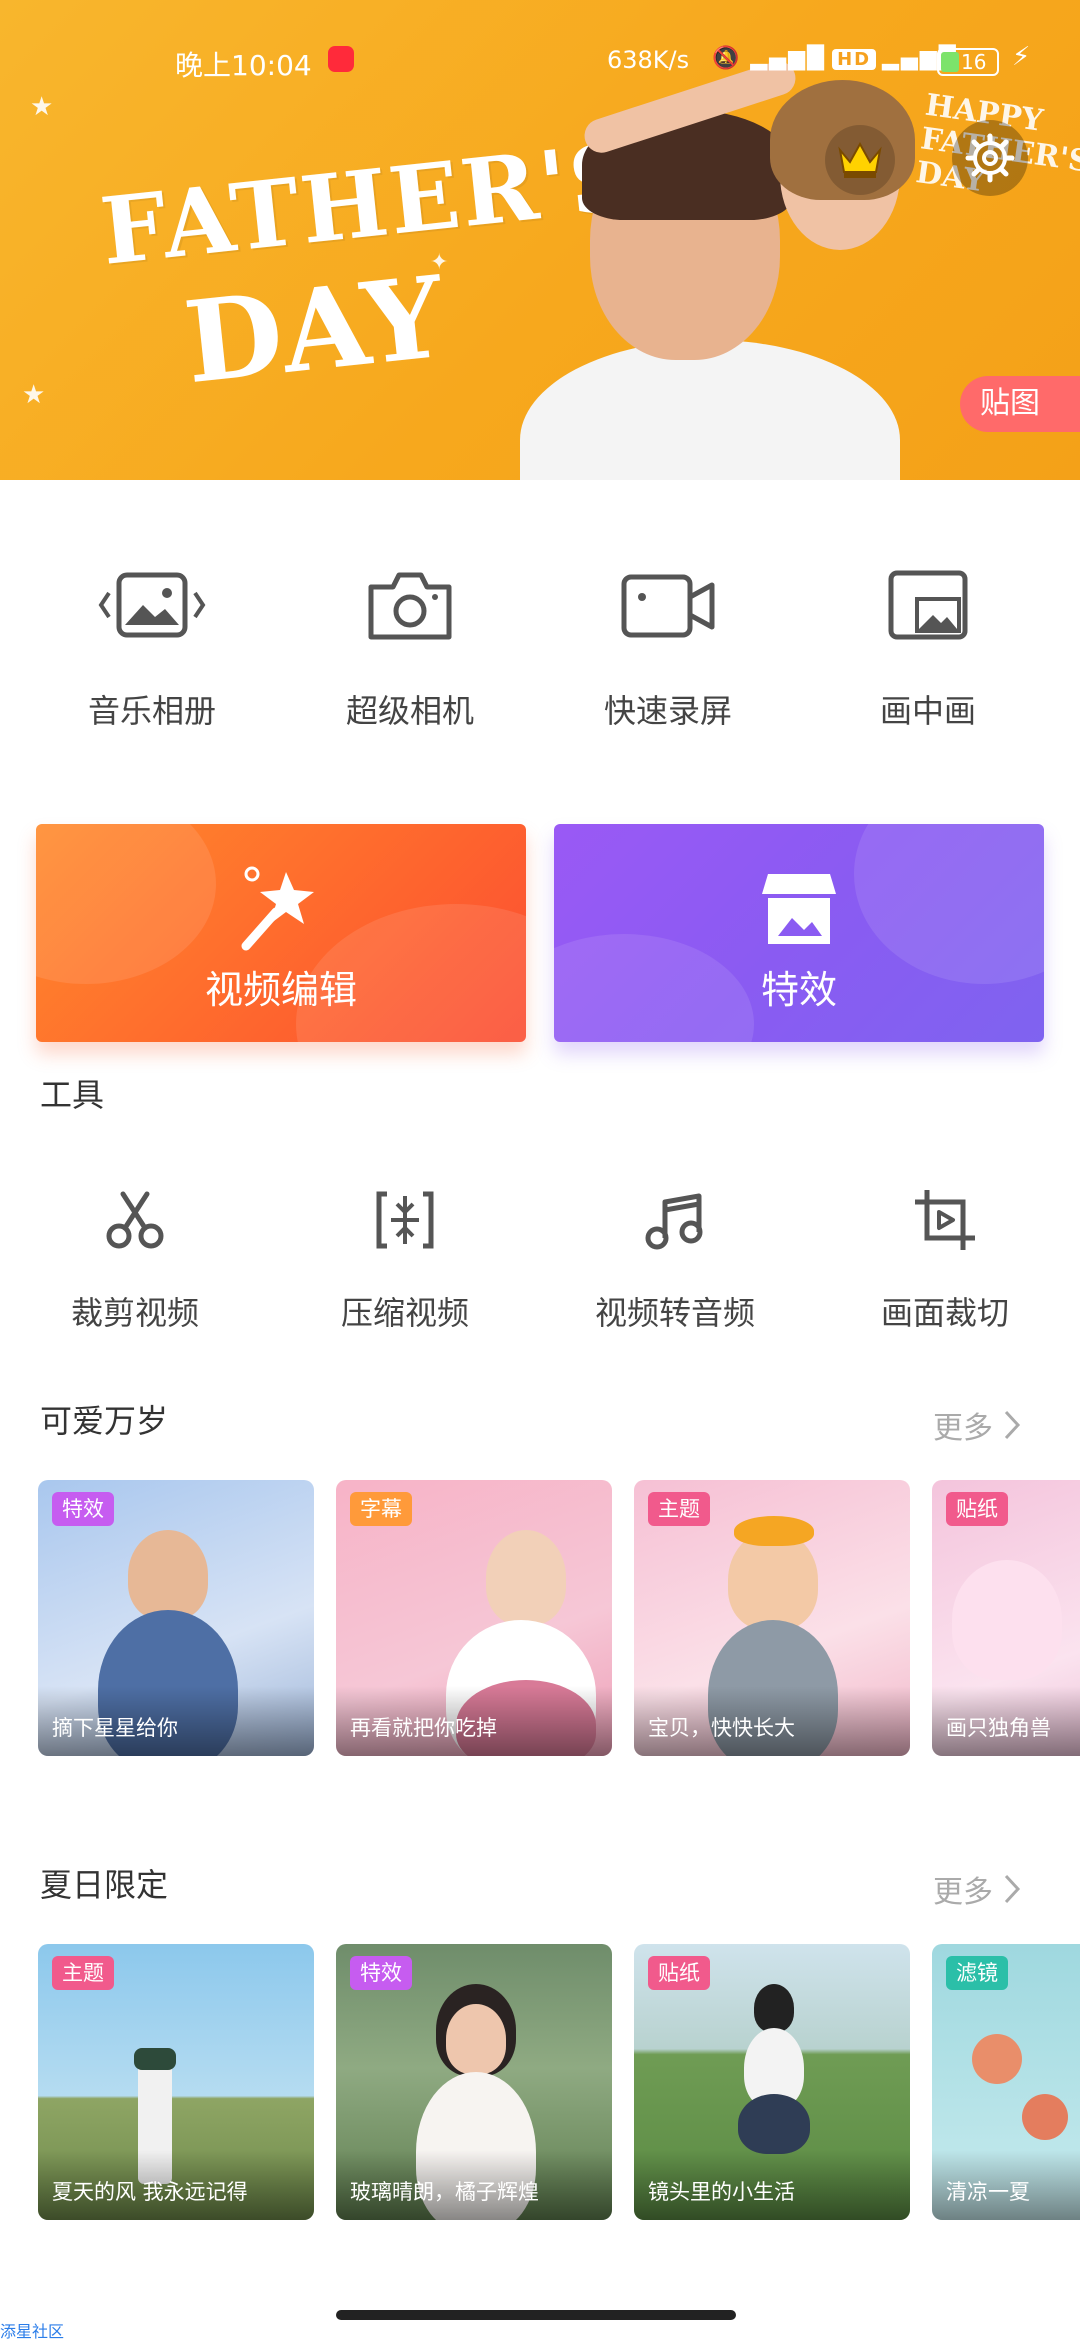 The image size is (1080, 2340). I want to click on template-tag: 滤镜, so click(977, 1973).